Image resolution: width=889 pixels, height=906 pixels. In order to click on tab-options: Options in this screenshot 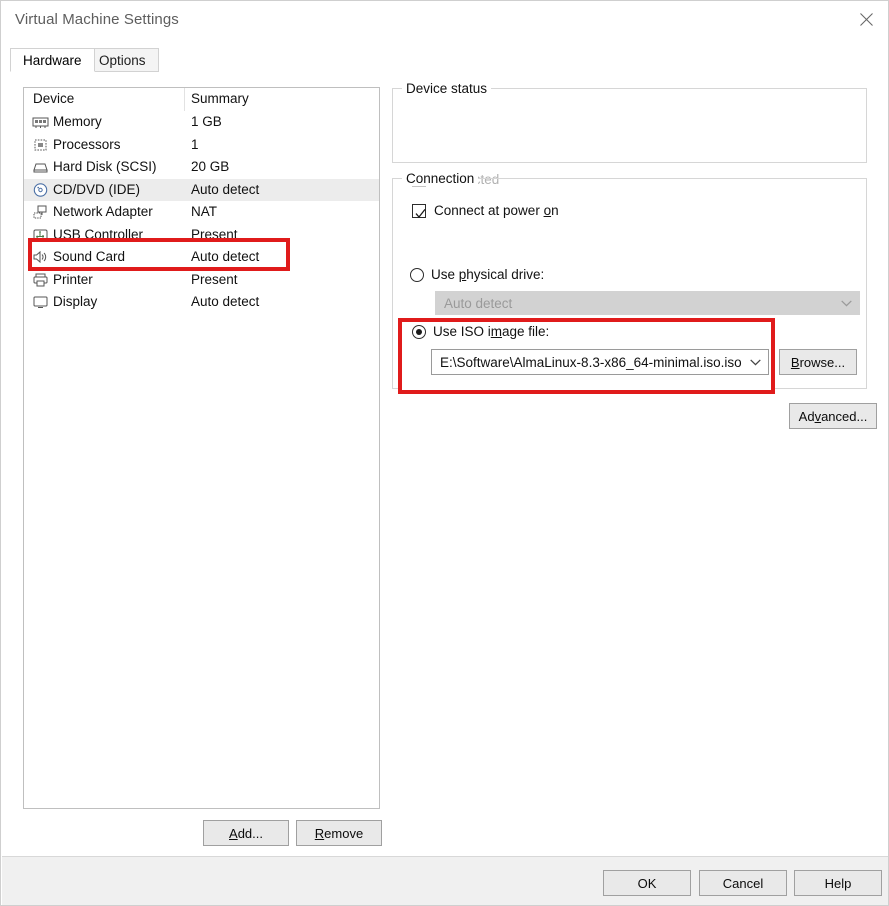, I will do `click(122, 60)`.